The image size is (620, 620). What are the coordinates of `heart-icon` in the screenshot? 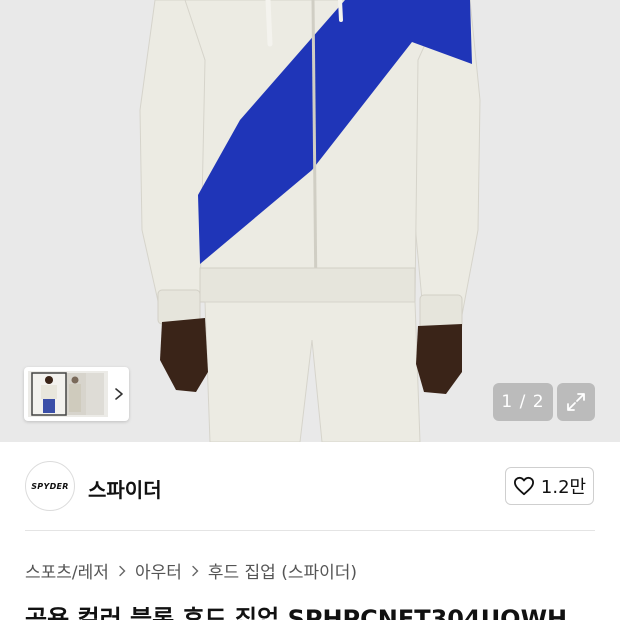 It's located at (523, 486).